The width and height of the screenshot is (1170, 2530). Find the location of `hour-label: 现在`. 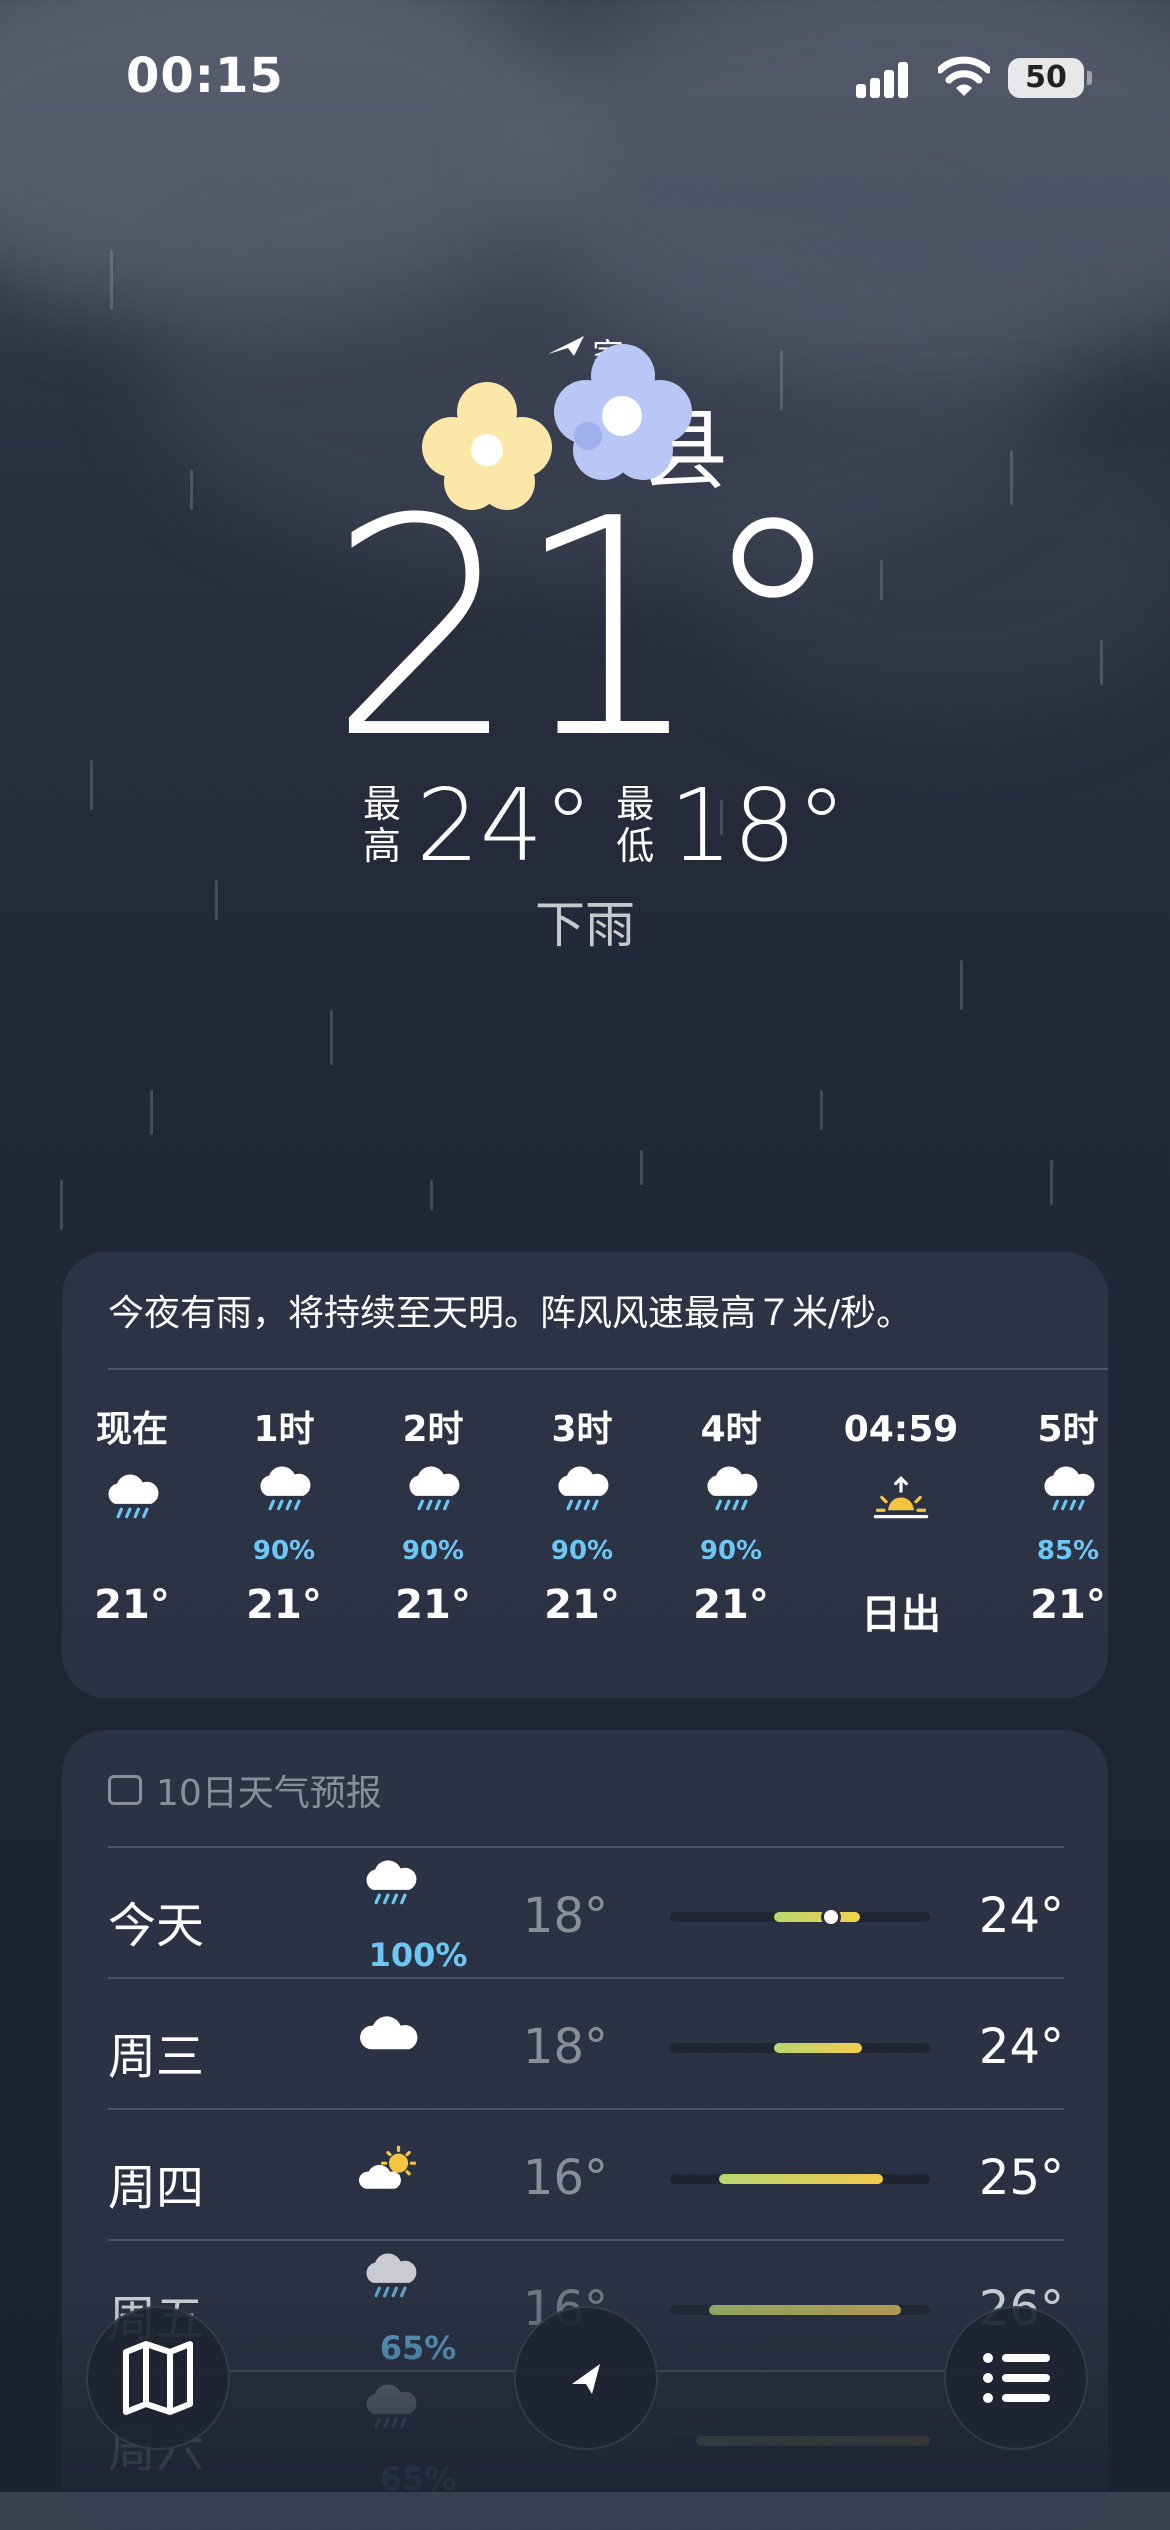

hour-label: 现在 is located at coordinates (131, 1429).